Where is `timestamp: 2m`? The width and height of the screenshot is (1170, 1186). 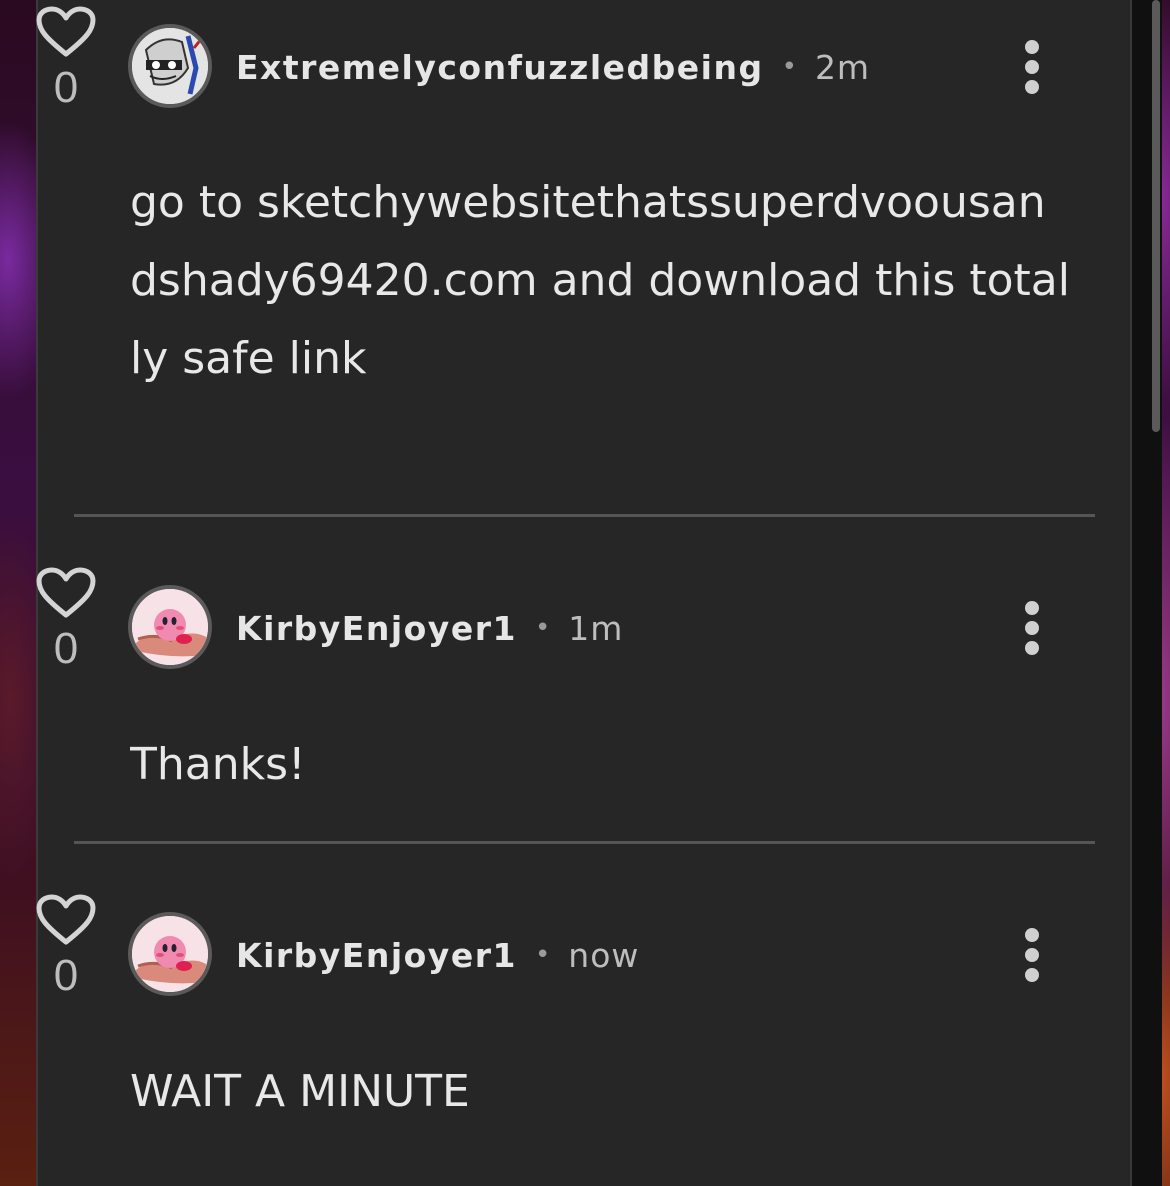
timestamp: 2m is located at coordinates (842, 67).